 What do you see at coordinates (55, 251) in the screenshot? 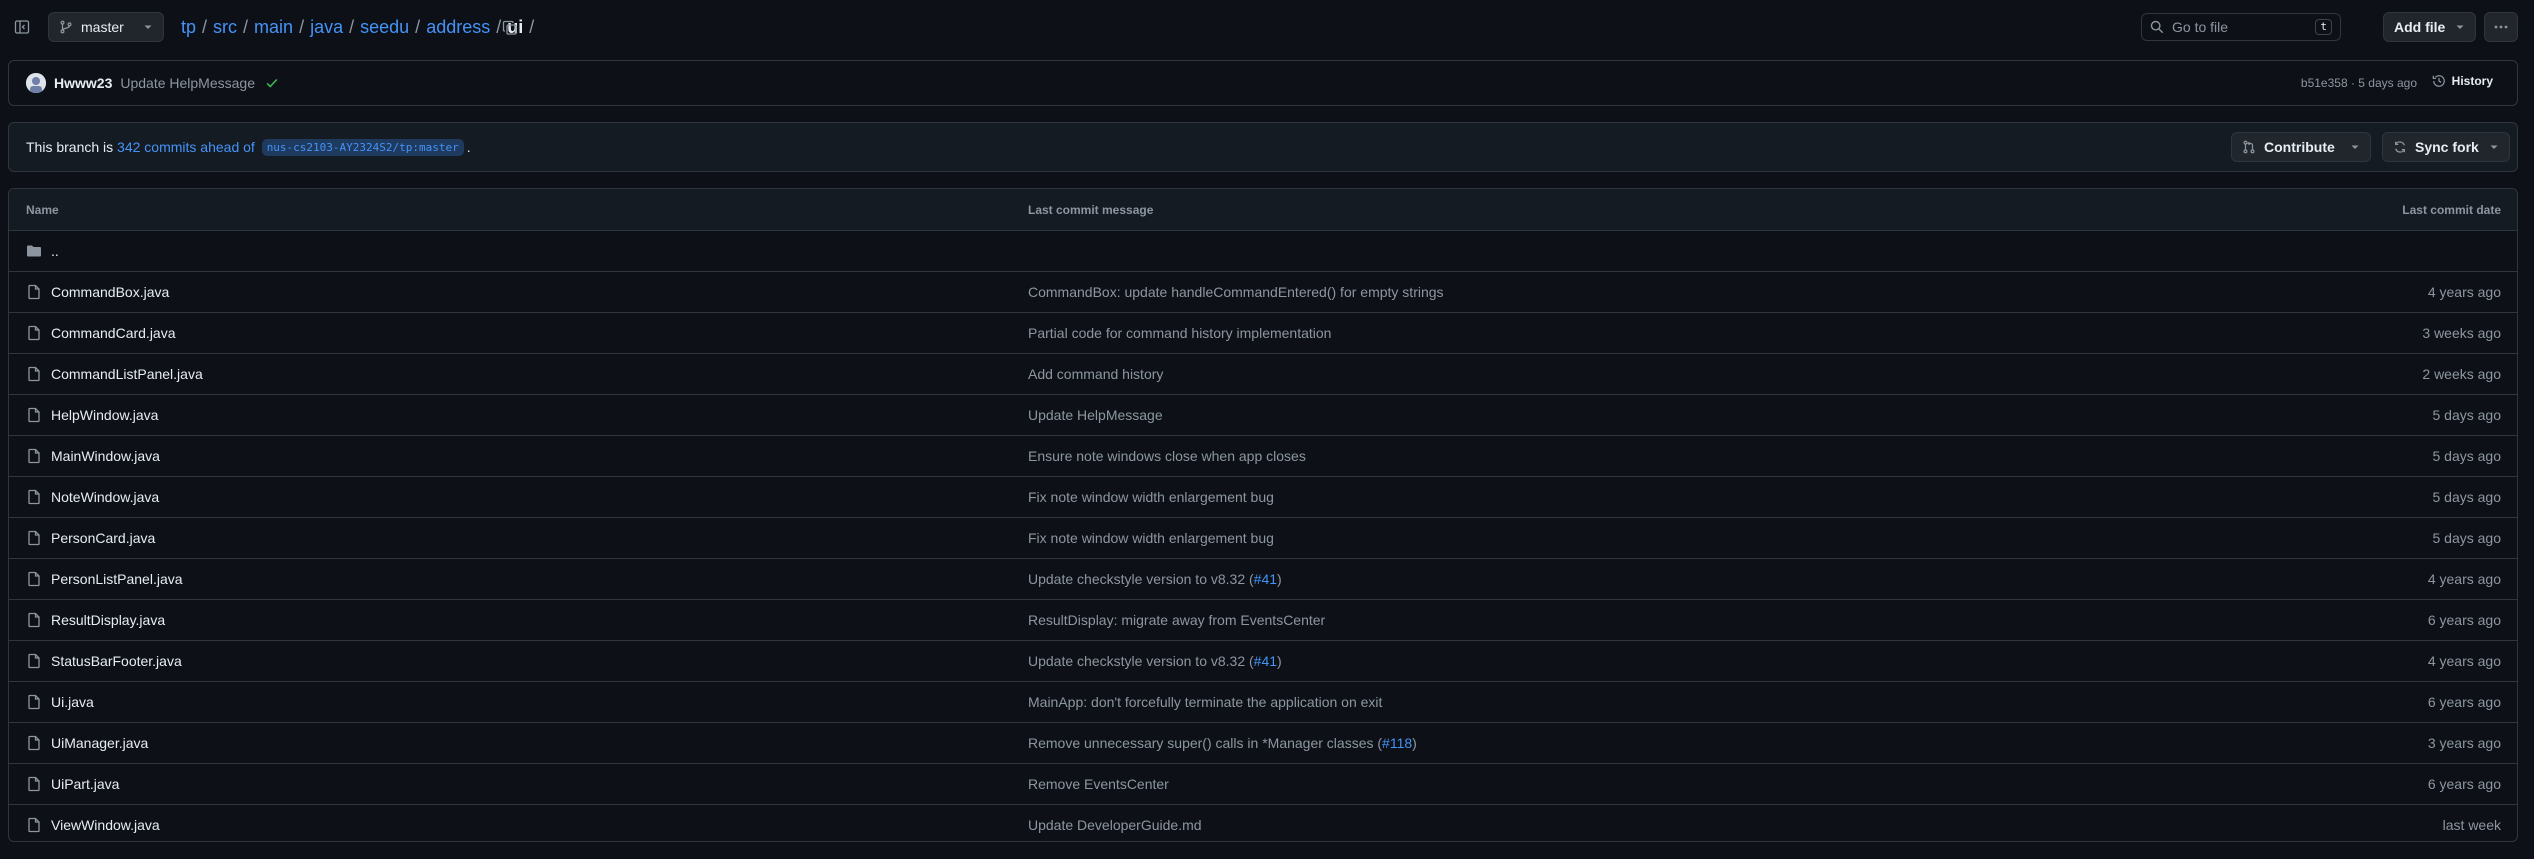
I see `parent-directory-link: ..` at bounding box center [55, 251].